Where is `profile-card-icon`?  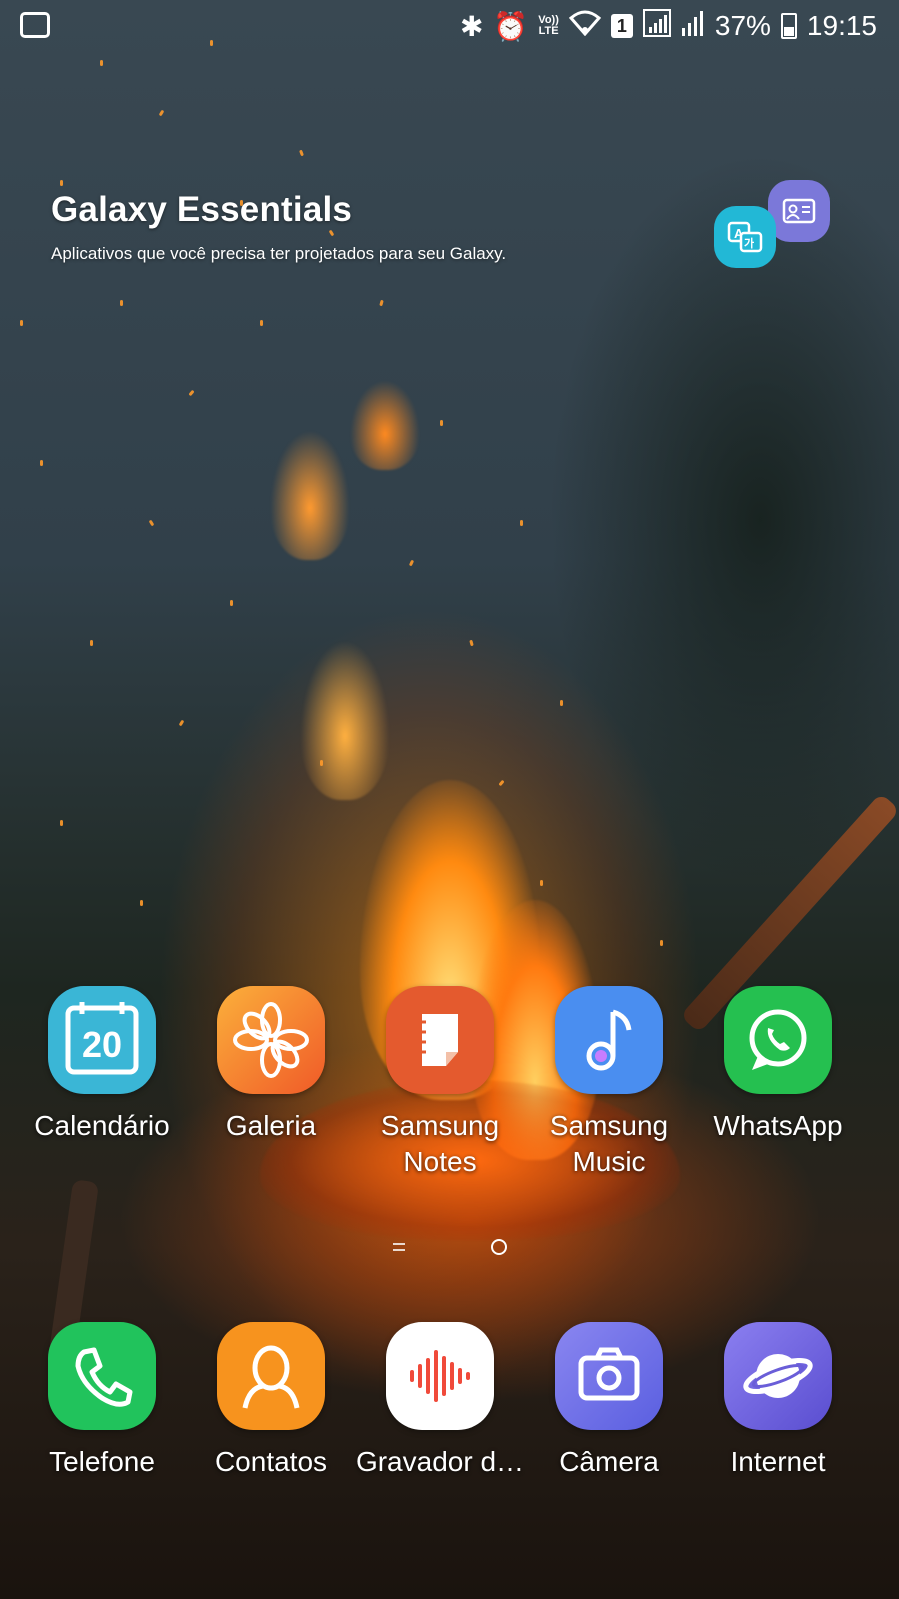 profile-card-icon is located at coordinates (799, 211).